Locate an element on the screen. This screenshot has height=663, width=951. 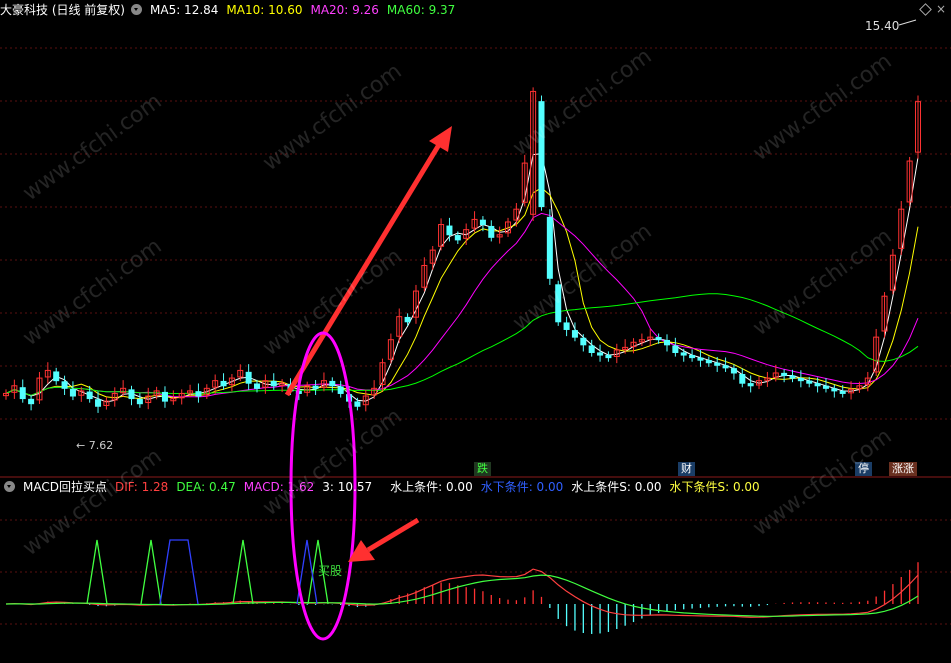
dif-label: DIF: 1.28 is located at coordinates (141, 487).